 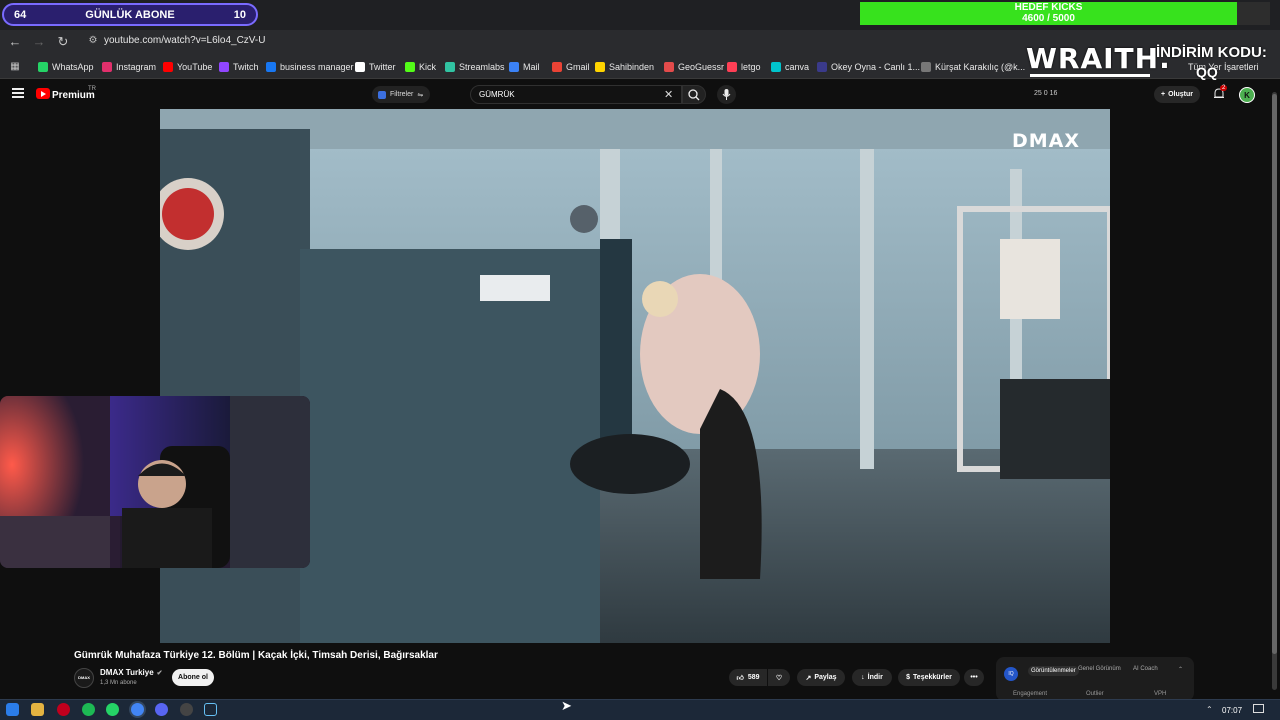 I want to click on bookmark-label: GeoGuessr, so click(x=701, y=67).